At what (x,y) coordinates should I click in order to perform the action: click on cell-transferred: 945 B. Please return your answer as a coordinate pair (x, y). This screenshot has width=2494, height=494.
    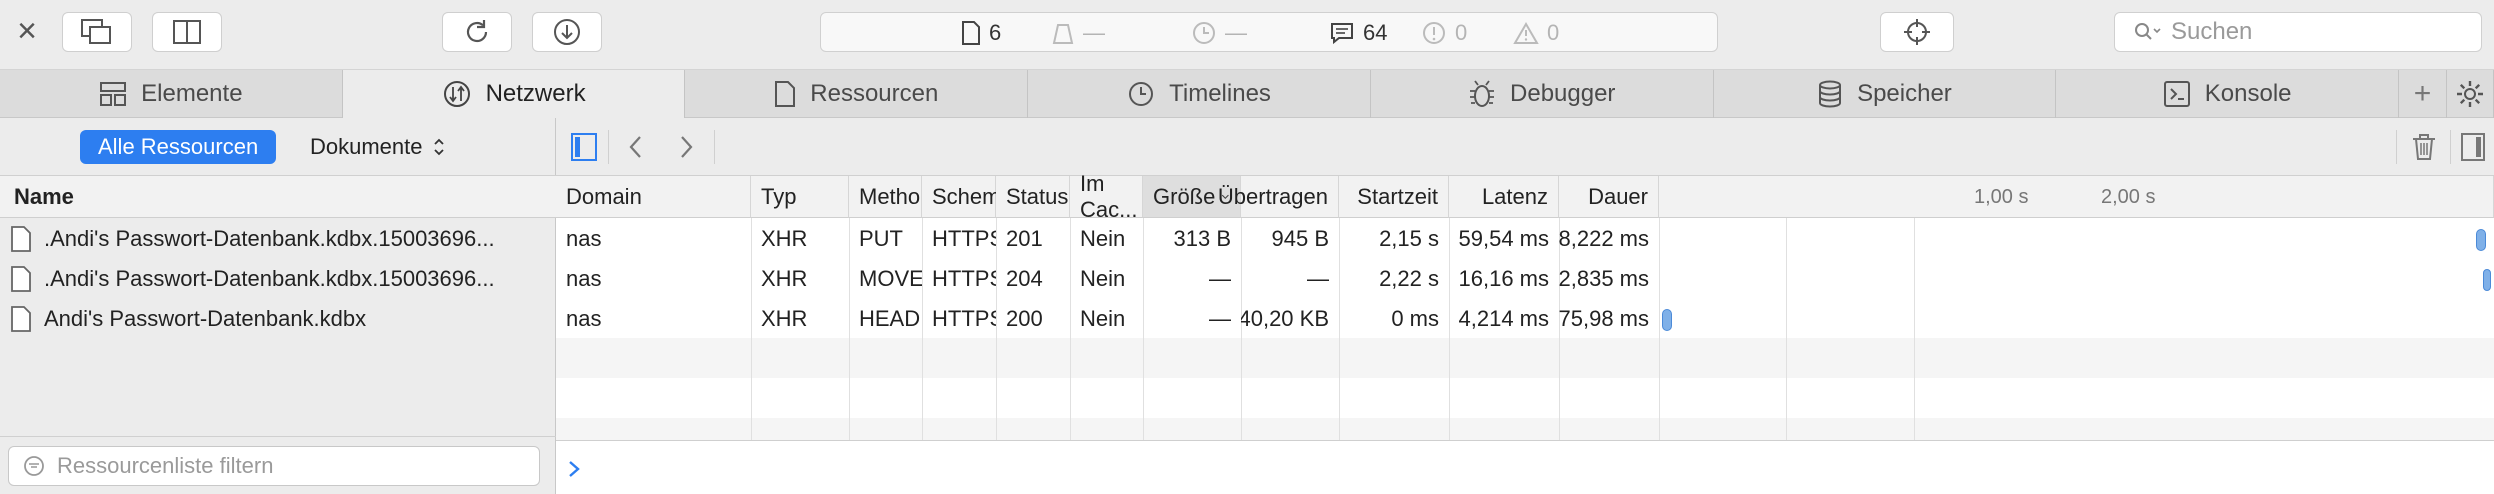
    Looking at the image, I should click on (1300, 238).